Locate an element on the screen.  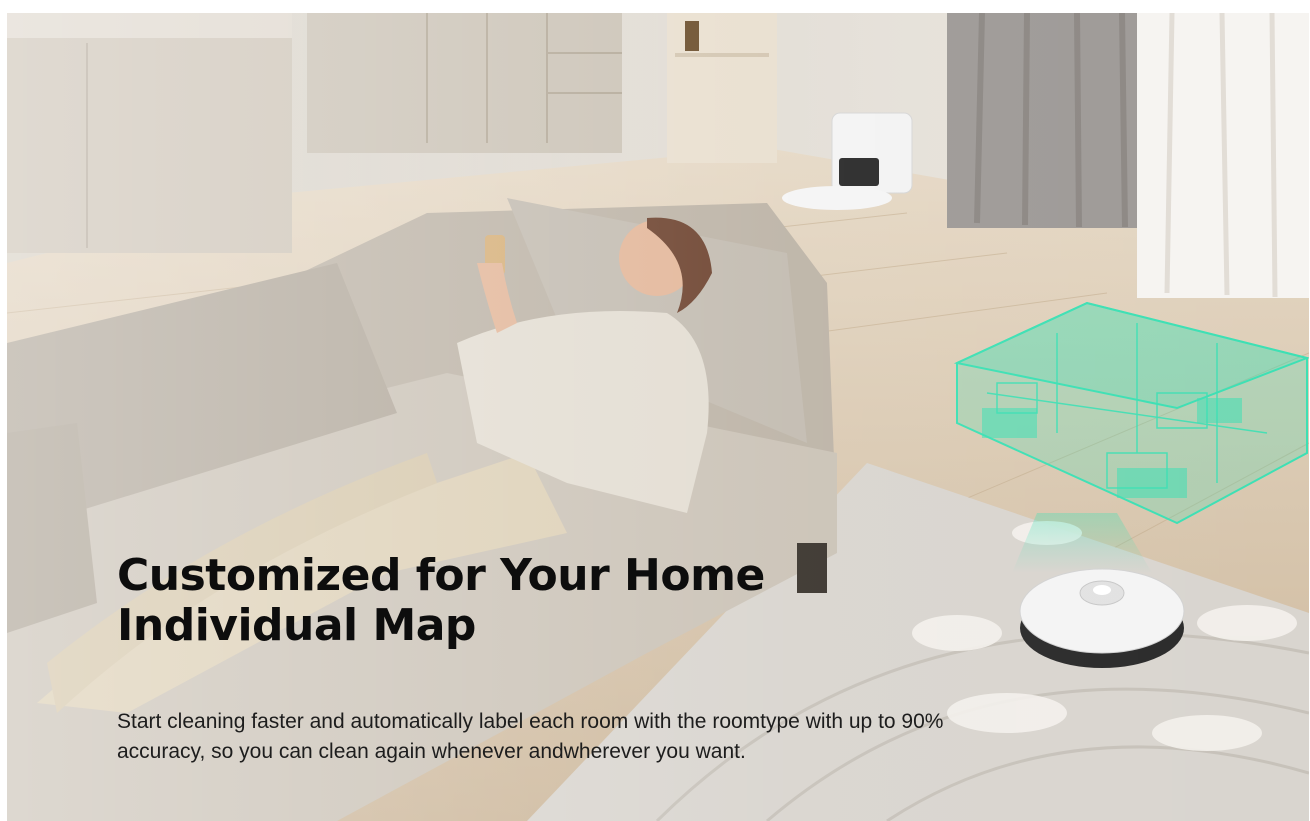
hero-headline: Customized for Your Home Individual Map is located at coordinates (441, 601).